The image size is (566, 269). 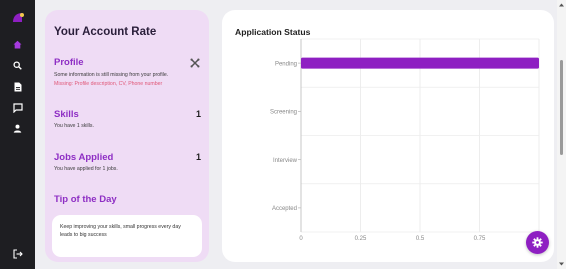 What do you see at coordinates (105, 32) in the screenshot?
I see `account-rate-title: Your Account Rate` at bounding box center [105, 32].